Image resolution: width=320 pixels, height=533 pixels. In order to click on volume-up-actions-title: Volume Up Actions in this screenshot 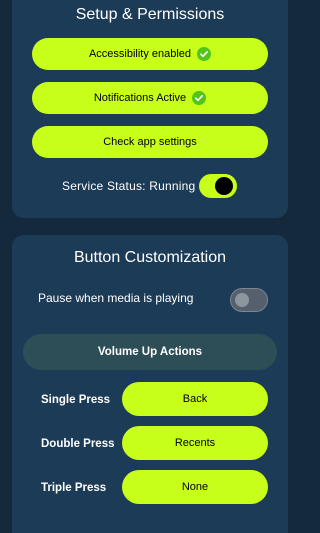, I will do `click(150, 352)`.